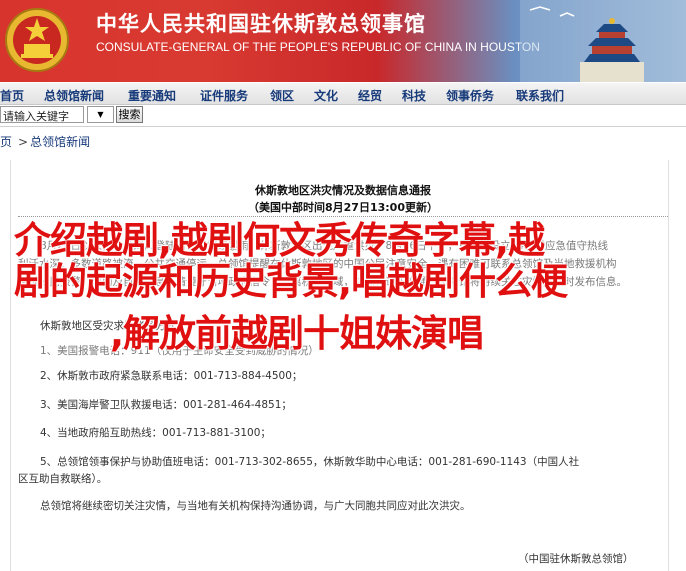 Image resolution: width=686 pixels, height=571 pixels. Describe the element at coordinates (37, 40) in the screenshot. I see `national-emblem-icon` at that location.